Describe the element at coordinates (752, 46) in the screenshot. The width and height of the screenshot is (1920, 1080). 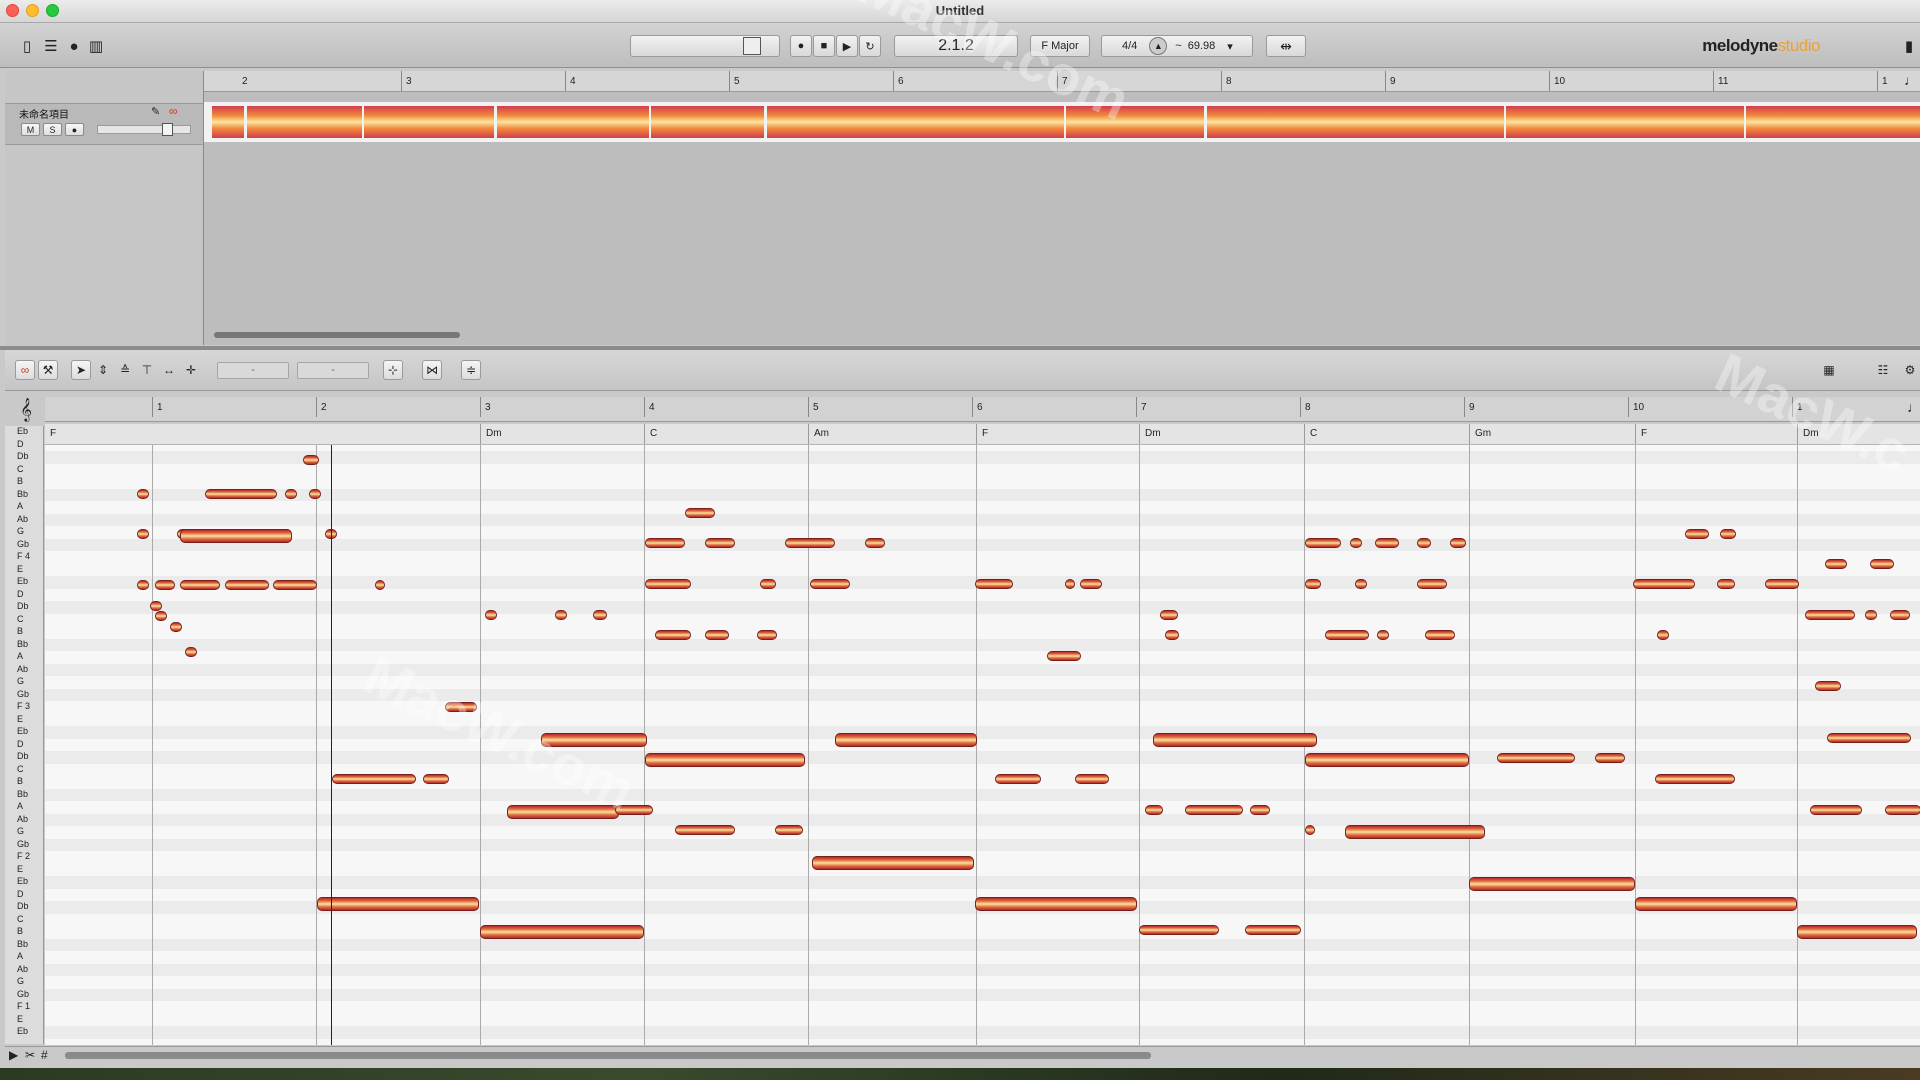
I see `input-monitor-box` at that location.